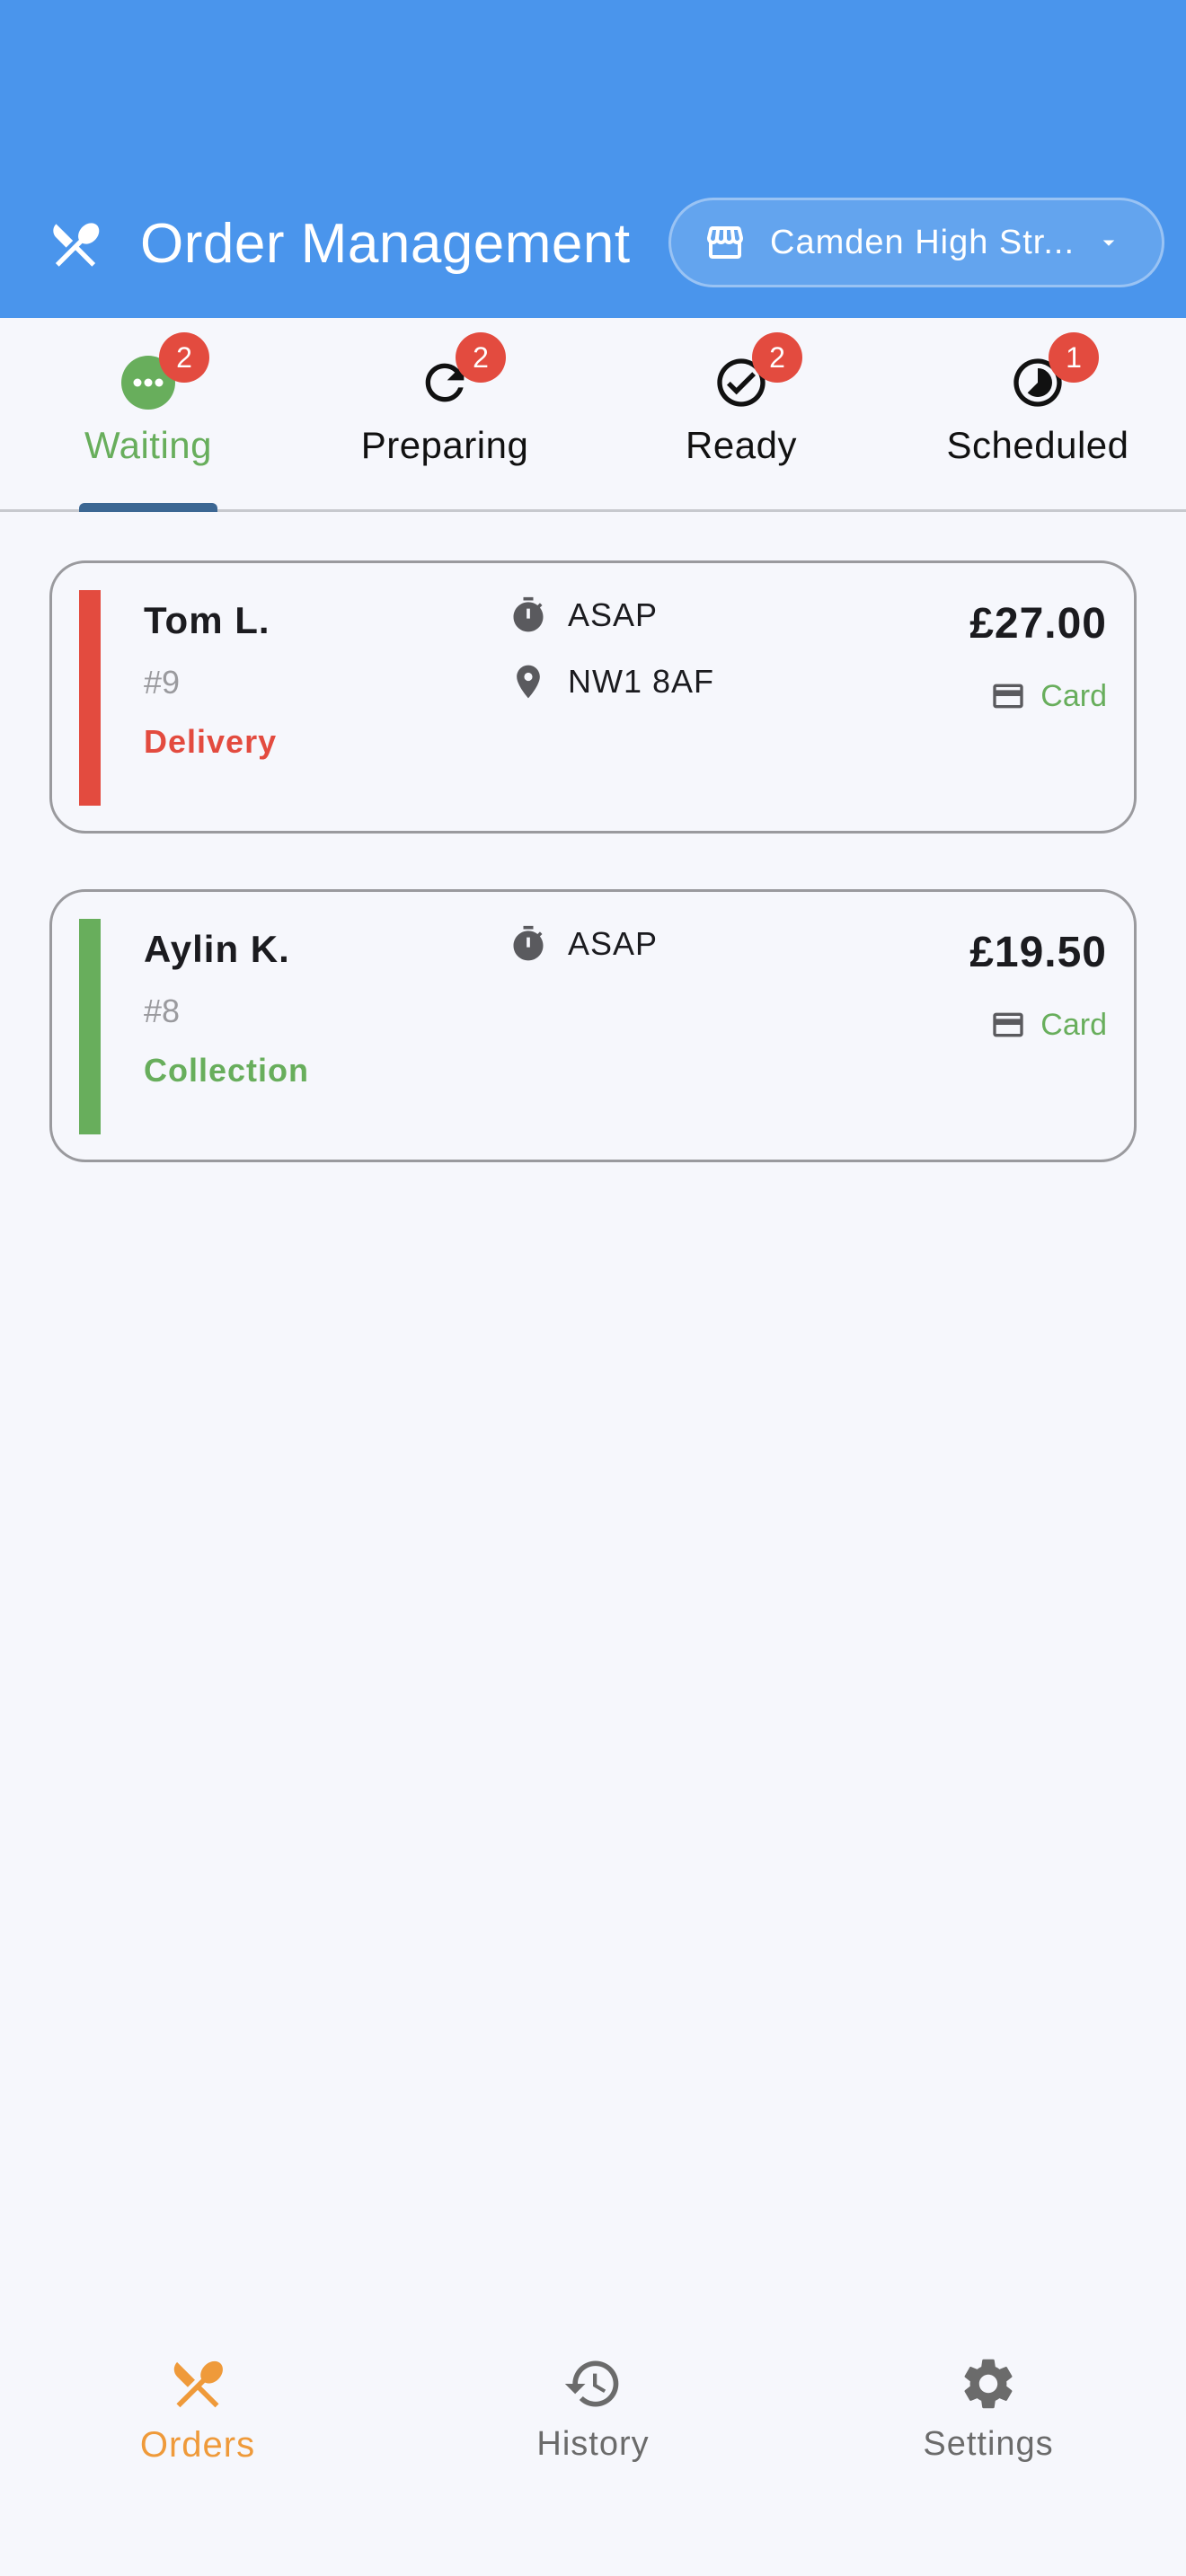  Describe the element at coordinates (148, 507) in the screenshot. I see `active-tab-indicator` at that location.